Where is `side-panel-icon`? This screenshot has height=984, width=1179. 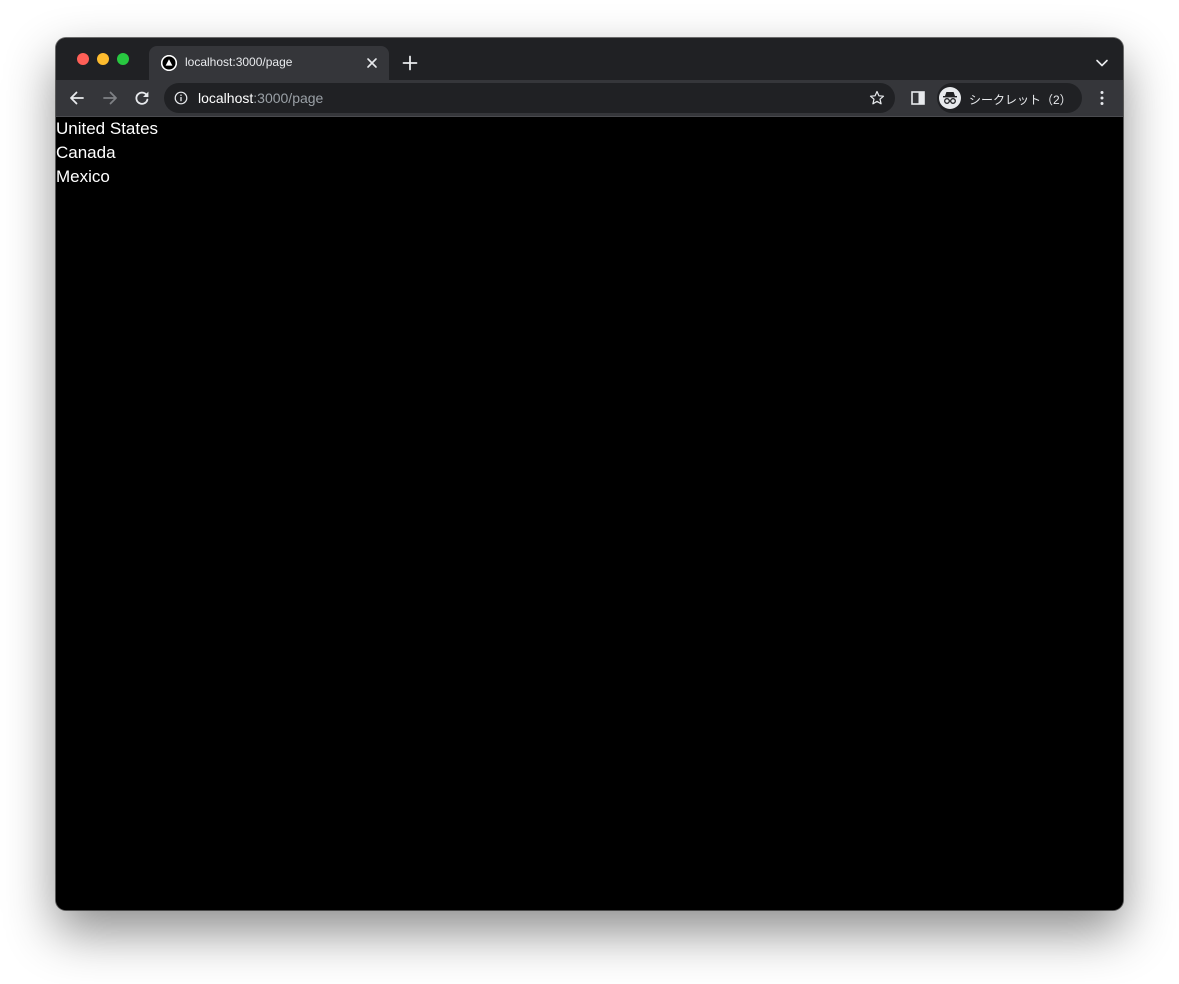 side-panel-icon is located at coordinates (918, 98).